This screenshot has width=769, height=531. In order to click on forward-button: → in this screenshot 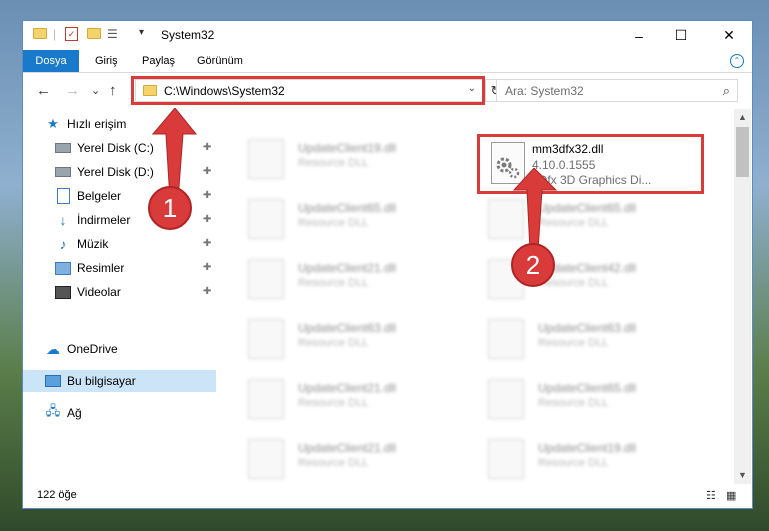, I will do `click(72, 90)`.